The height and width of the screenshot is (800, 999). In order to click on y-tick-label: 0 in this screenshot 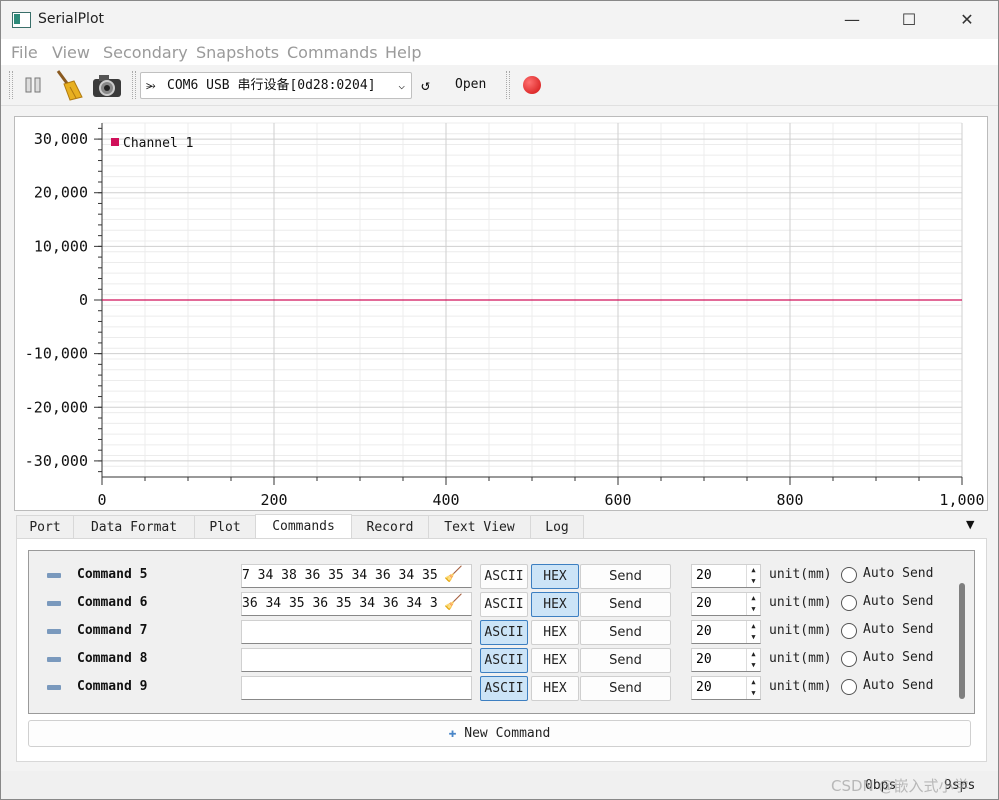, I will do `click(83, 300)`.